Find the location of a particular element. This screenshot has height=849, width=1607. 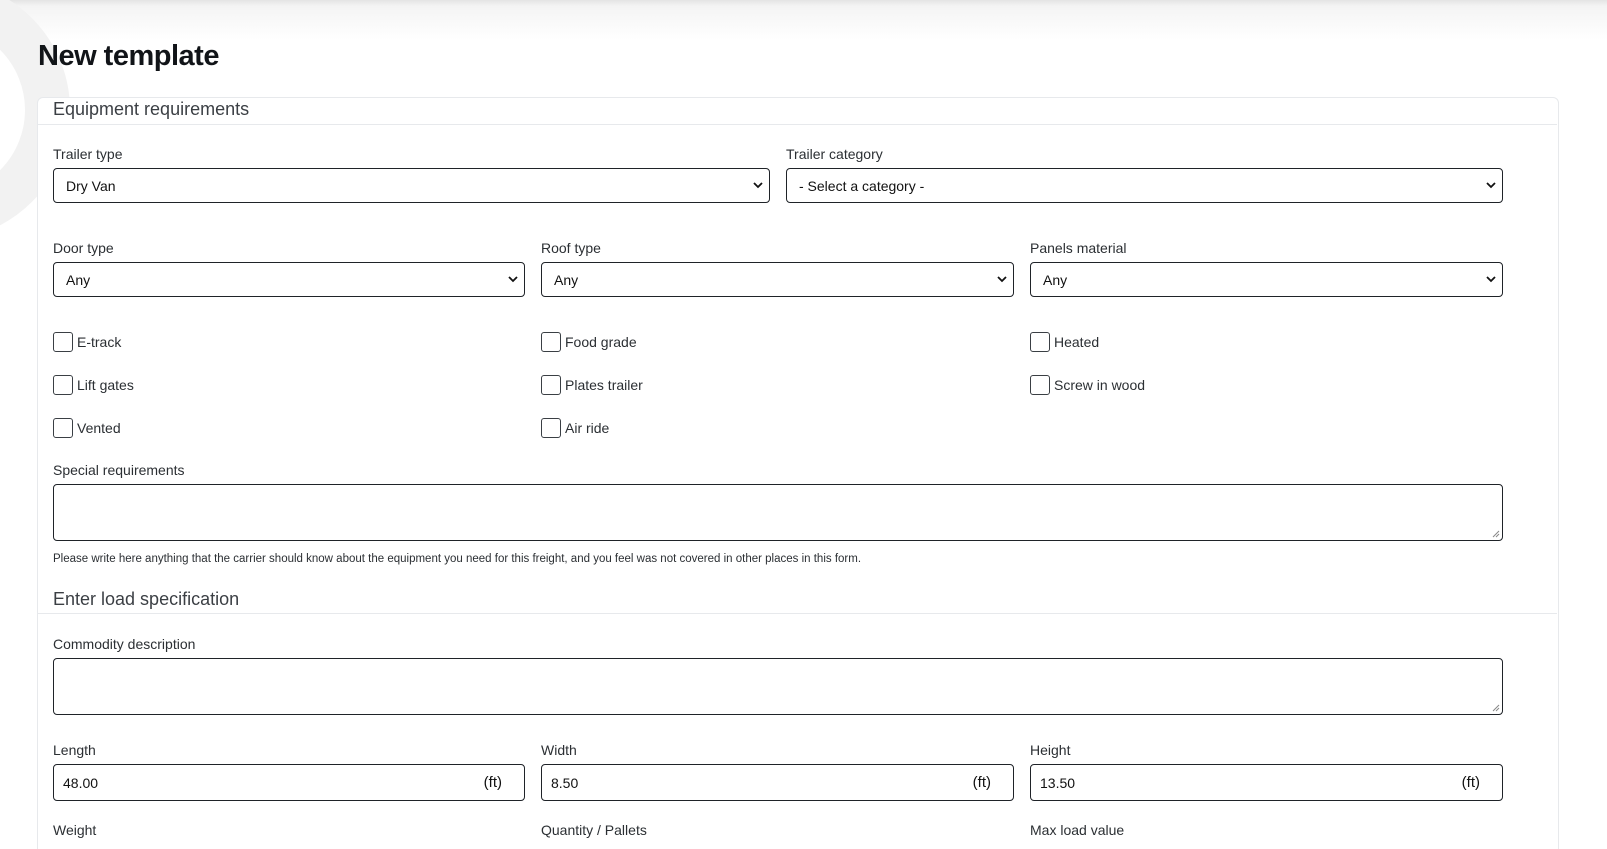

length-input: 48.00 (ft) is located at coordinates (289, 782).